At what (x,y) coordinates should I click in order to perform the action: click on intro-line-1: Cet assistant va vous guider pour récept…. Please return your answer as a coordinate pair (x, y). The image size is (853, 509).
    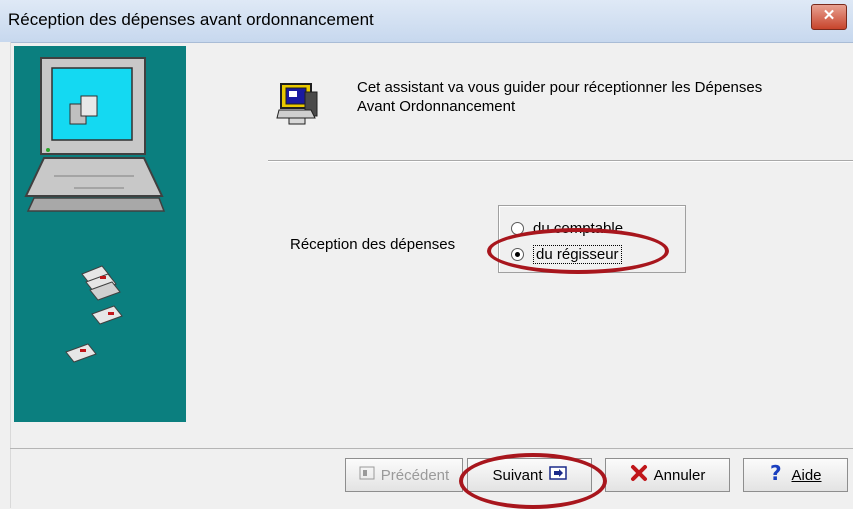
    Looking at the image, I should click on (560, 87).